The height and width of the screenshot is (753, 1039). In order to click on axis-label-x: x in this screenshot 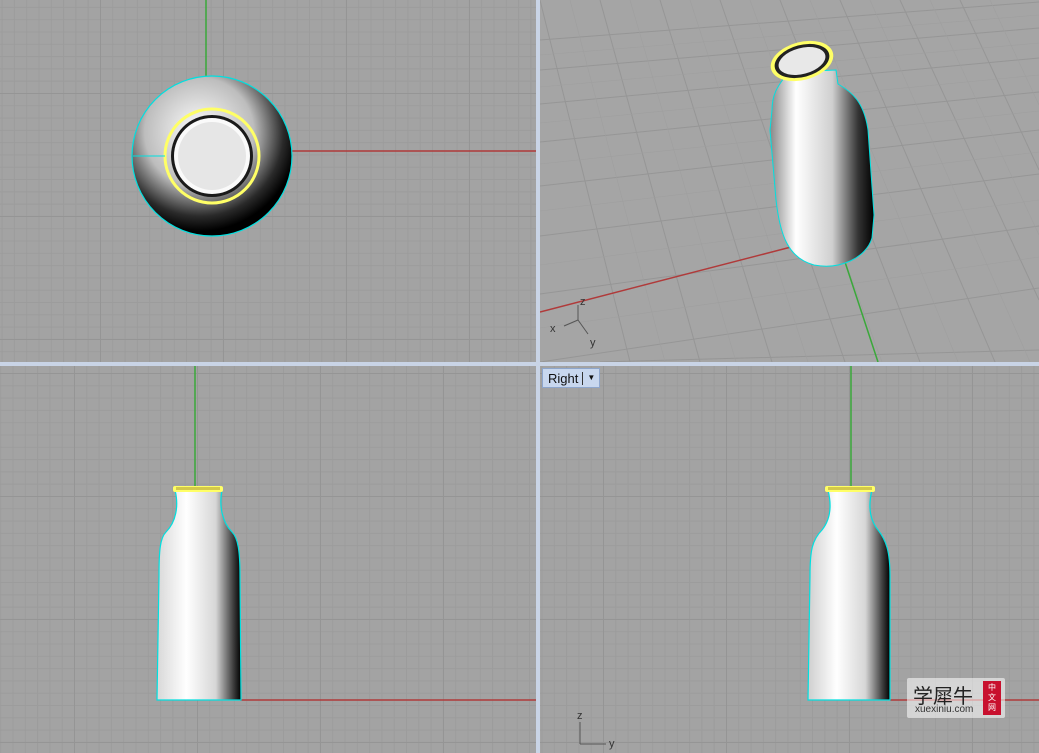, I will do `click(553, 329)`.